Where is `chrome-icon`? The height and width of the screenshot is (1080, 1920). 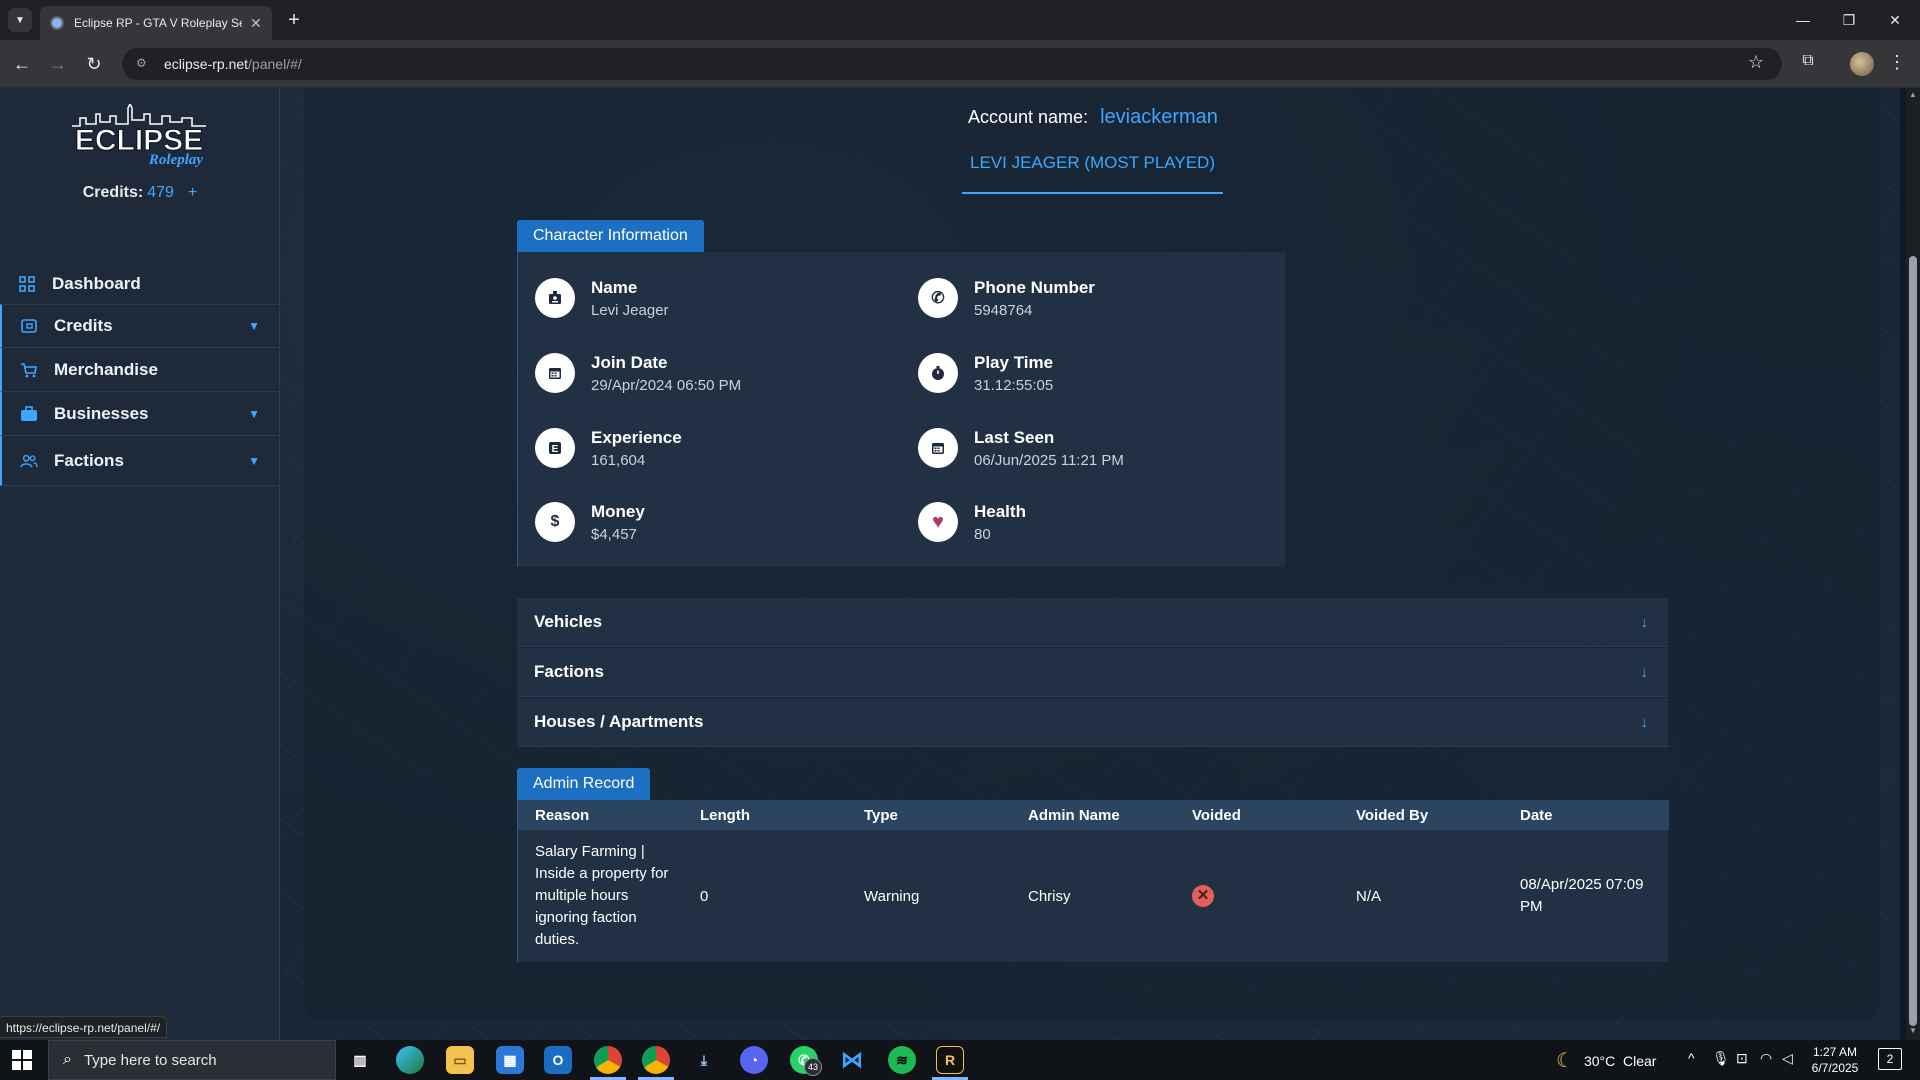 chrome-icon is located at coordinates (608, 1060).